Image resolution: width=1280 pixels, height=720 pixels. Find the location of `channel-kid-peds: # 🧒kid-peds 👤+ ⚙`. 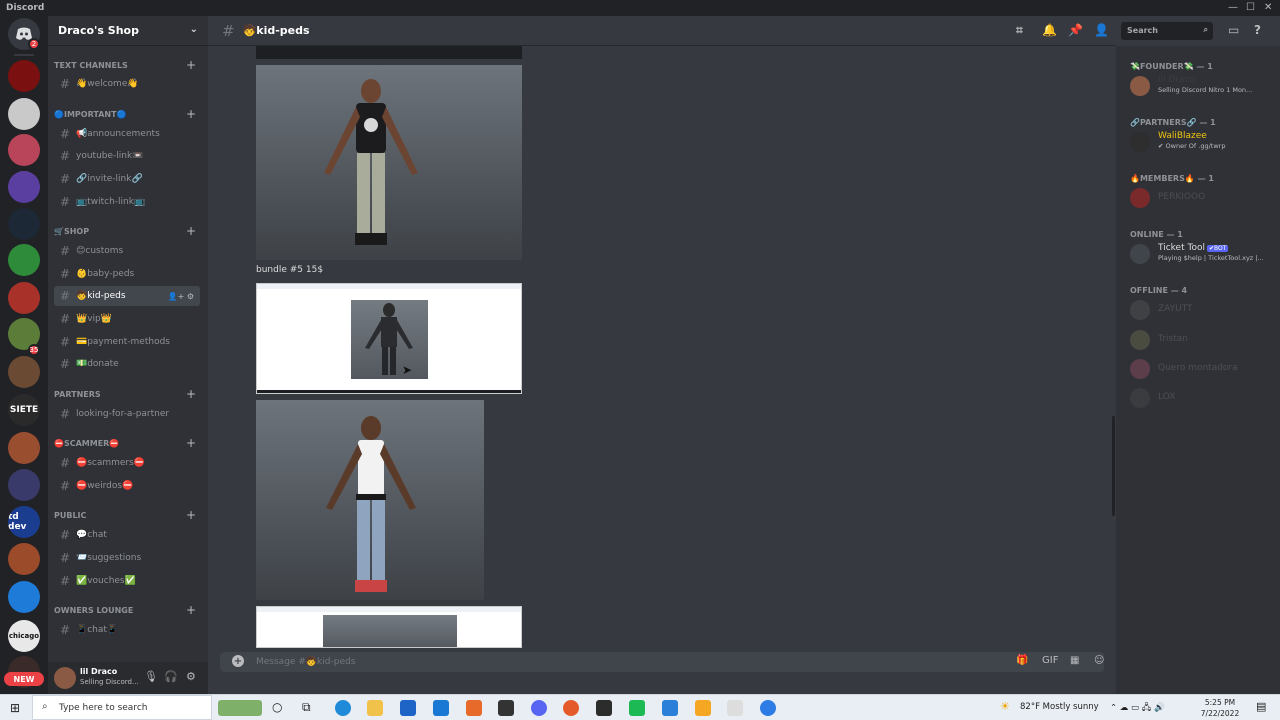

channel-kid-peds: # 🧒kid-peds 👤+ ⚙ is located at coordinates (127, 296).